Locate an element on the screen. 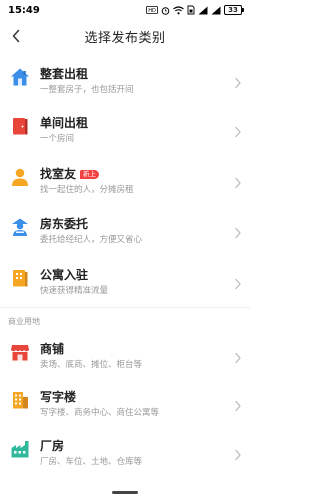 This screenshot has height=500, width=320. volte-icon: HD is located at coordinates (152, 10).